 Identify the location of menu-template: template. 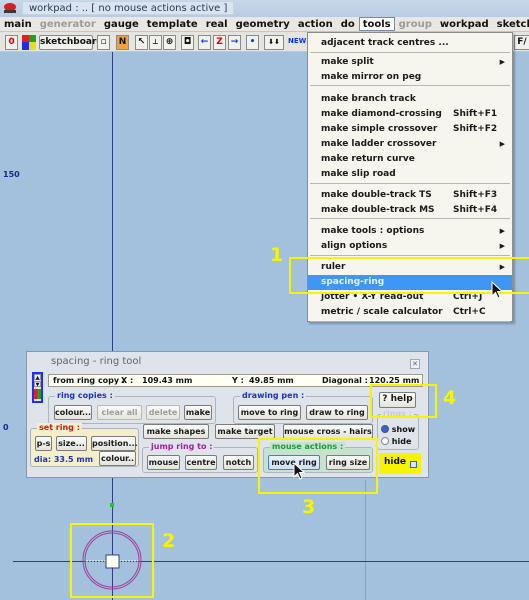
(172, 24).